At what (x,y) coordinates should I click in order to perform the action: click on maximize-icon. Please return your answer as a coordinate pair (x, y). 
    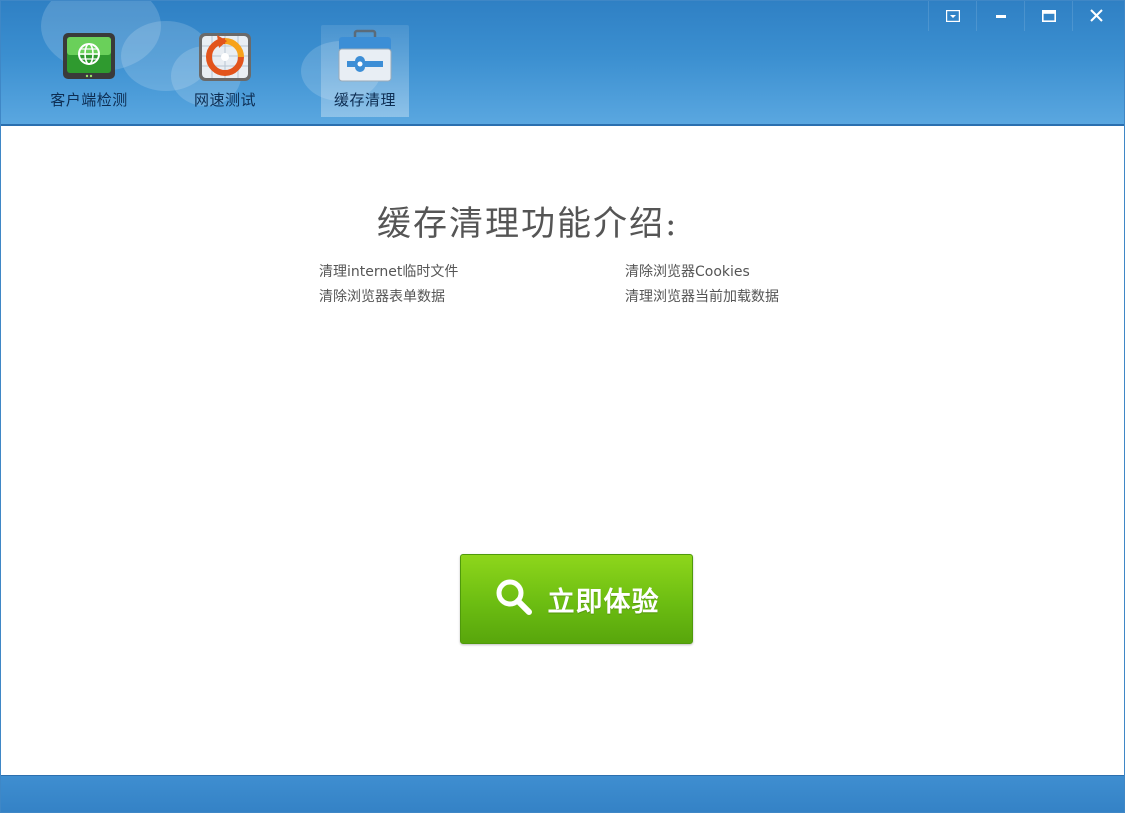
    Looking at the image, I should click on (1048, 16).